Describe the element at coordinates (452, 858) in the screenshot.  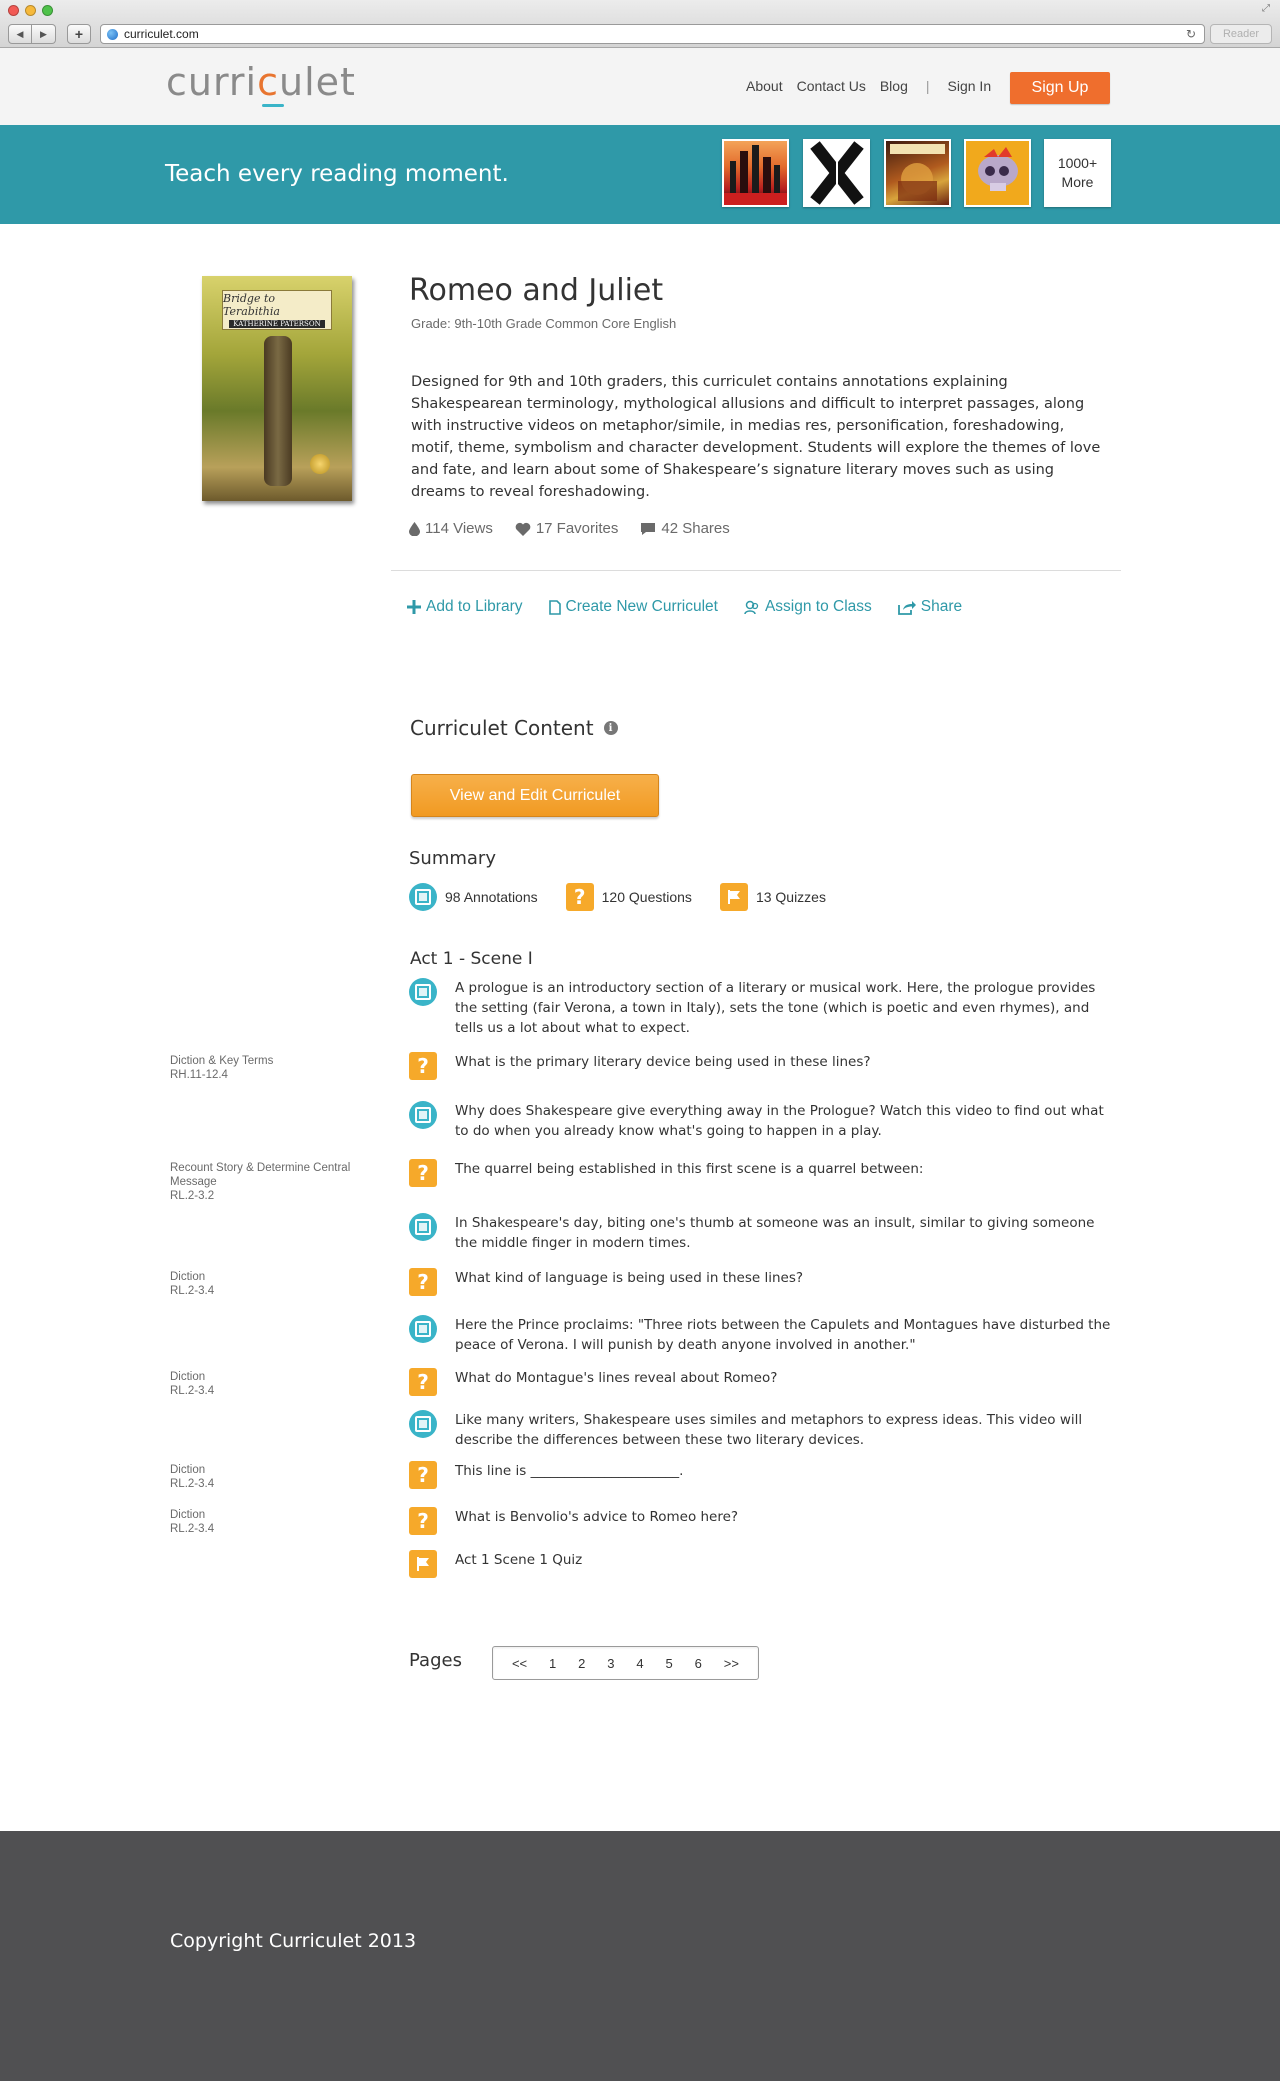
I see `summary-heading: Summary` at that location.